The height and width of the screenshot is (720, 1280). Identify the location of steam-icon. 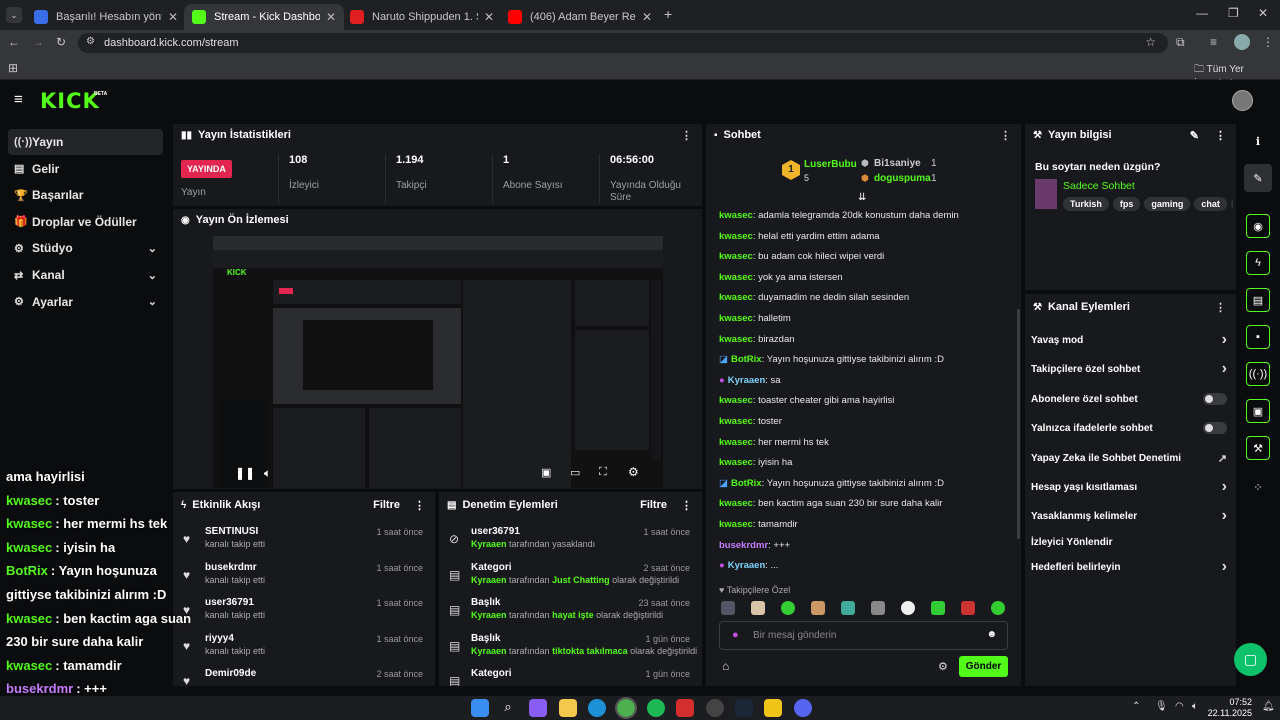
(744, 708).